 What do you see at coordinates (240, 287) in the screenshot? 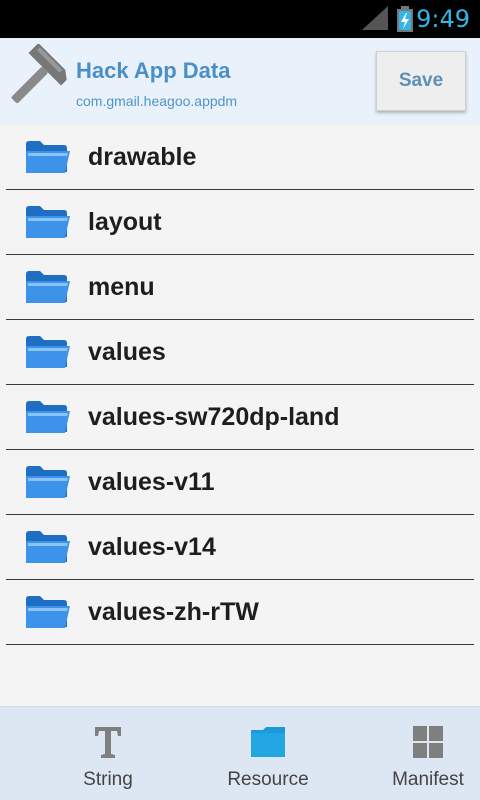
I see `folder-row: menu` at bounding box center [240, 287].